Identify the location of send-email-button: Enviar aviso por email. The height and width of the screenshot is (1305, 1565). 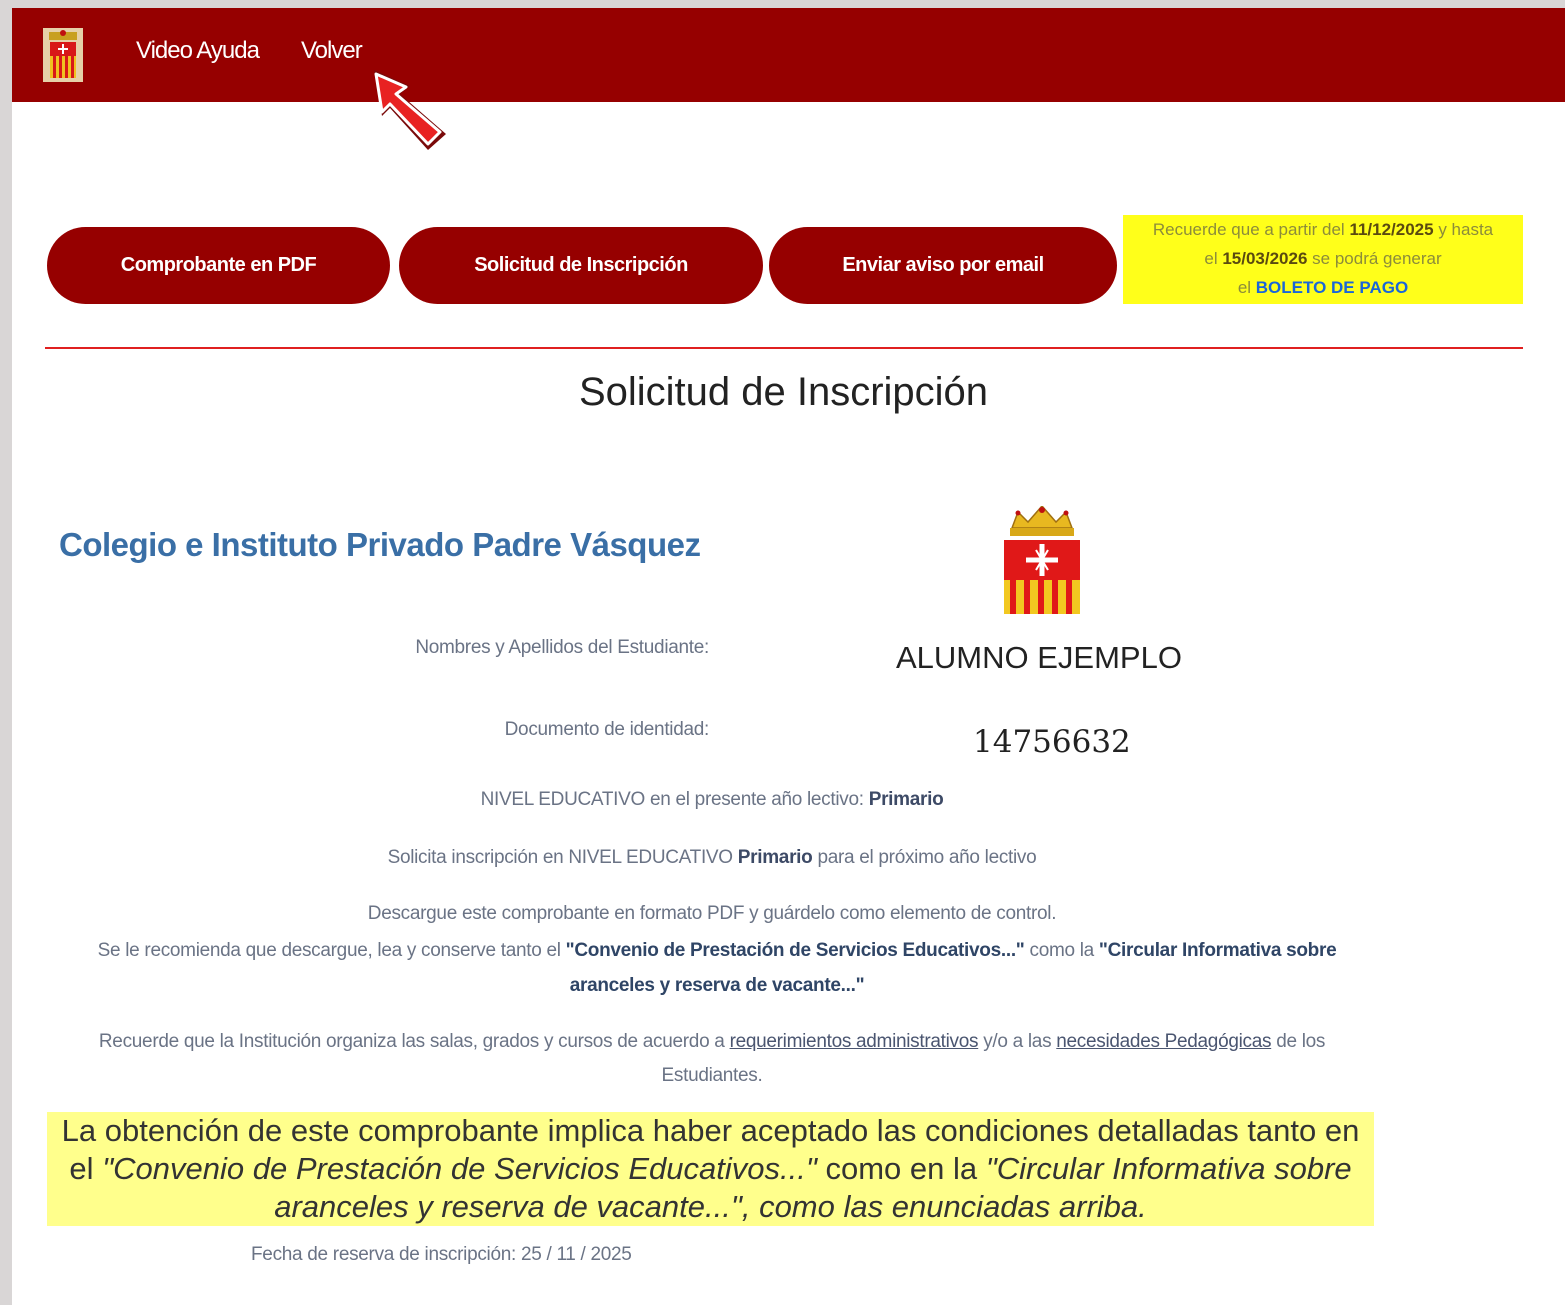
(943, 265).